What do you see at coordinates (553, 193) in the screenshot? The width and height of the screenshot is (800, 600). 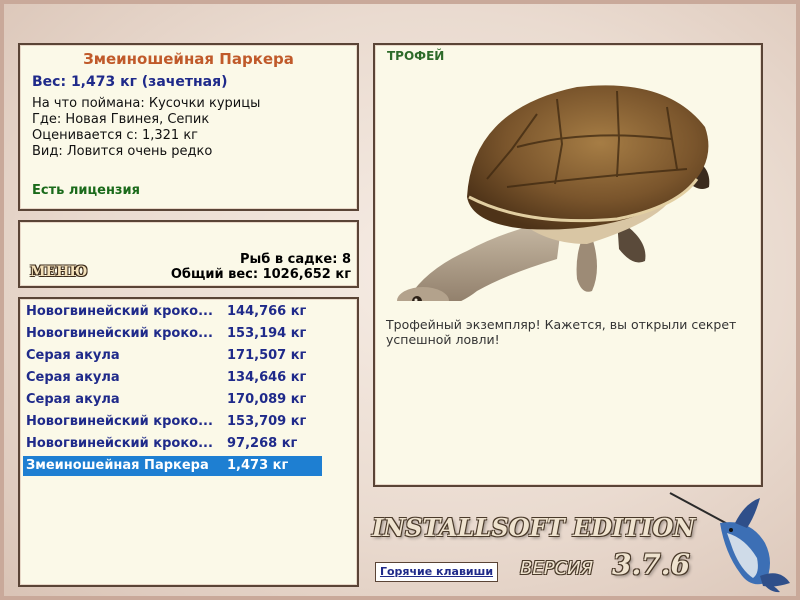 I see `turtle-image` at bounding box center [553, 193].